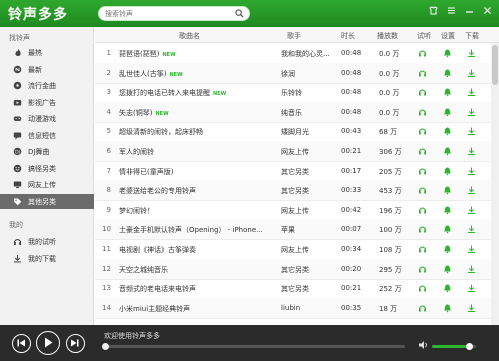  Describe the element at coordinates (21, 343) in the screenshot. I see `prev-button` at that location.